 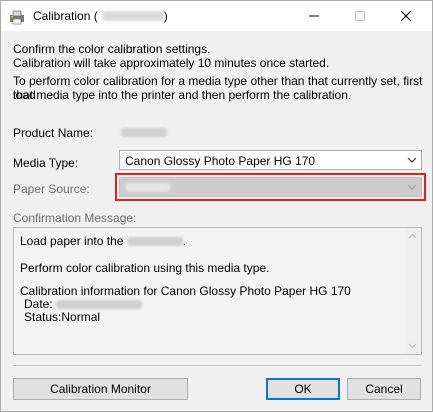 I want to click on product-name-label: Product Name:, so click(x=53, y=133).